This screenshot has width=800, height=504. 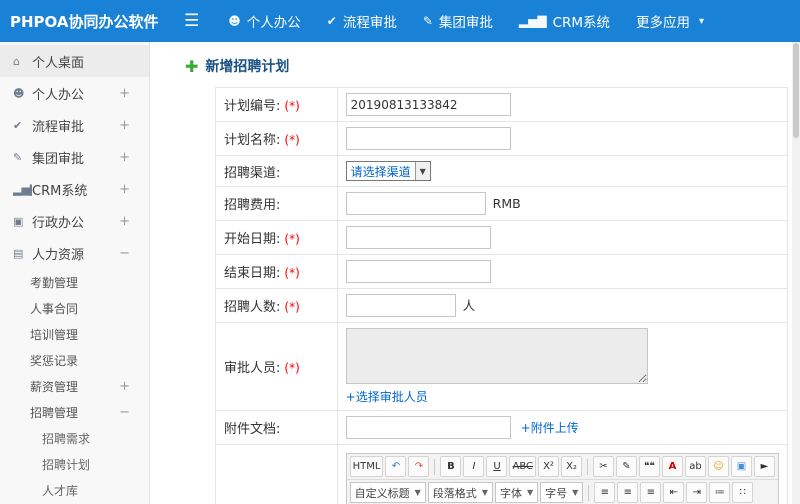 I want to click on sidebar-item-recruitment: 招聘管理 −, so click(x=74, y=412).